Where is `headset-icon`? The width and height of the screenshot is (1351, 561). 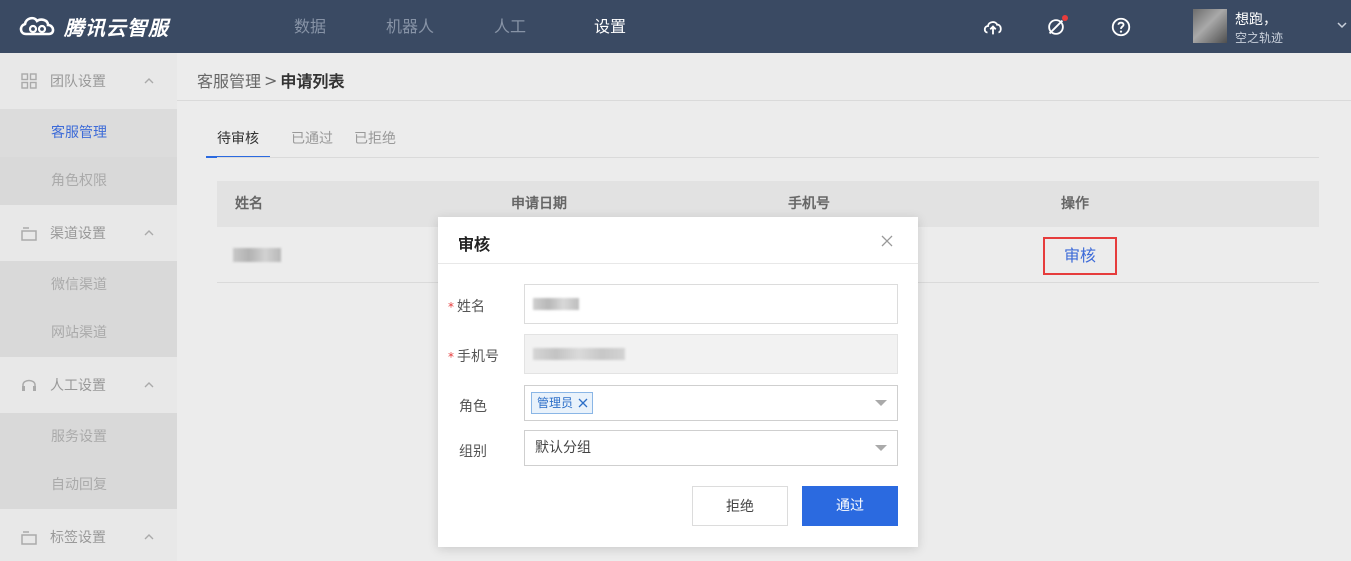 headset-icon is located at coordinates (29, 385).